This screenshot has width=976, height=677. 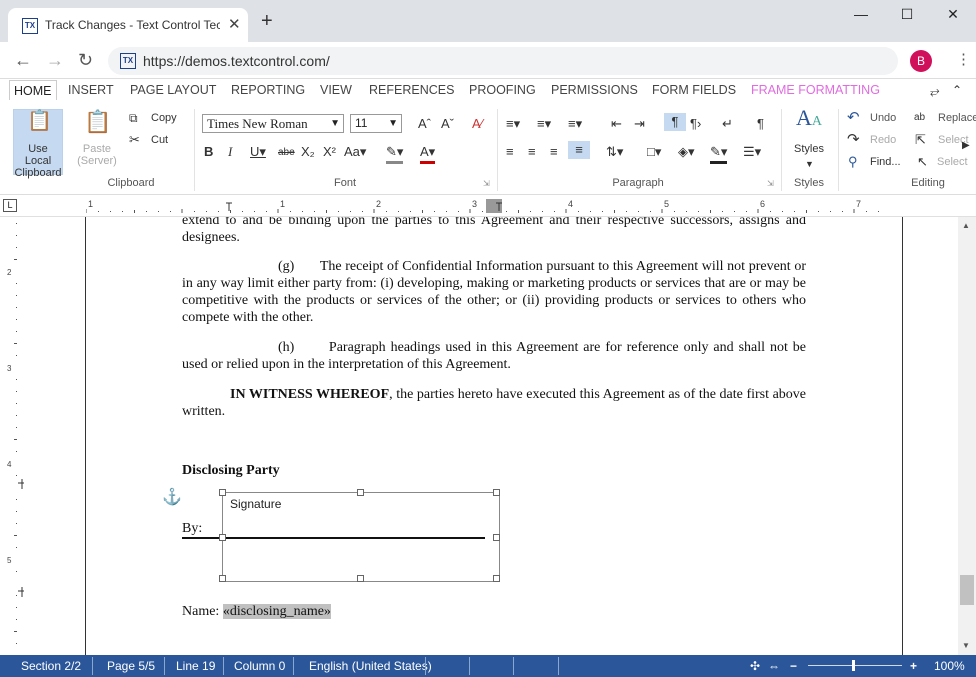 I want to click on align-center-icon: ≡, so click(x=532, y=152).